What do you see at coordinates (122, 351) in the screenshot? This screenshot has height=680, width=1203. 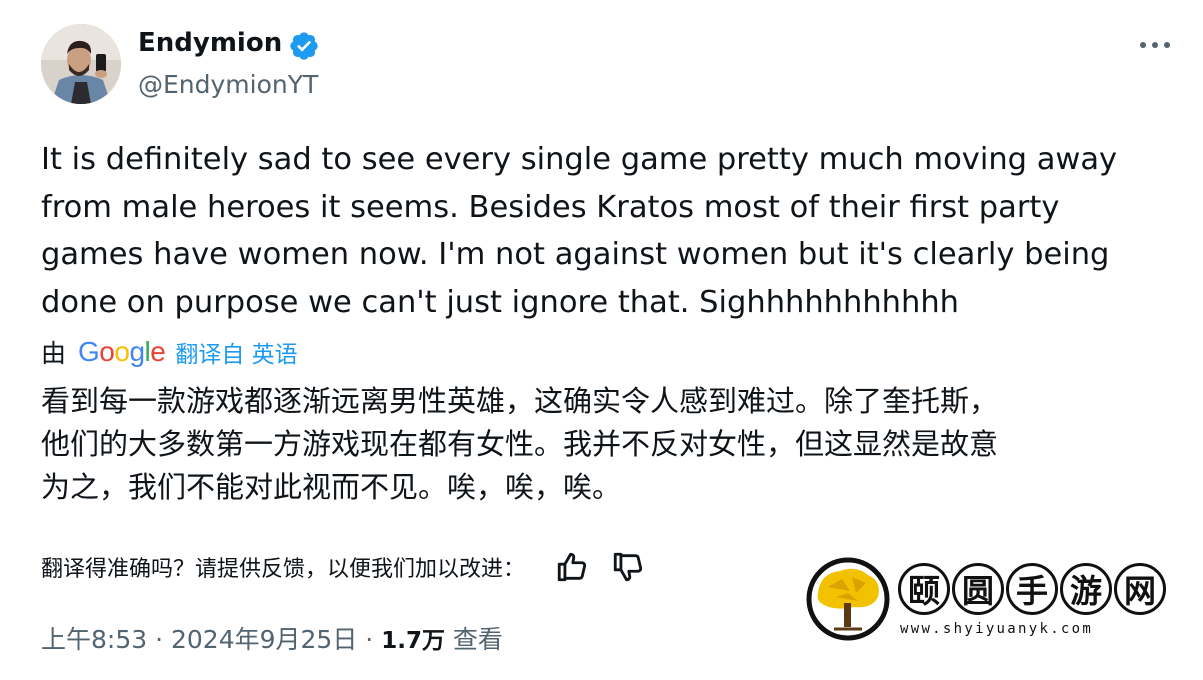 I see `google-logo: Google` at bounding box center [122, 351].